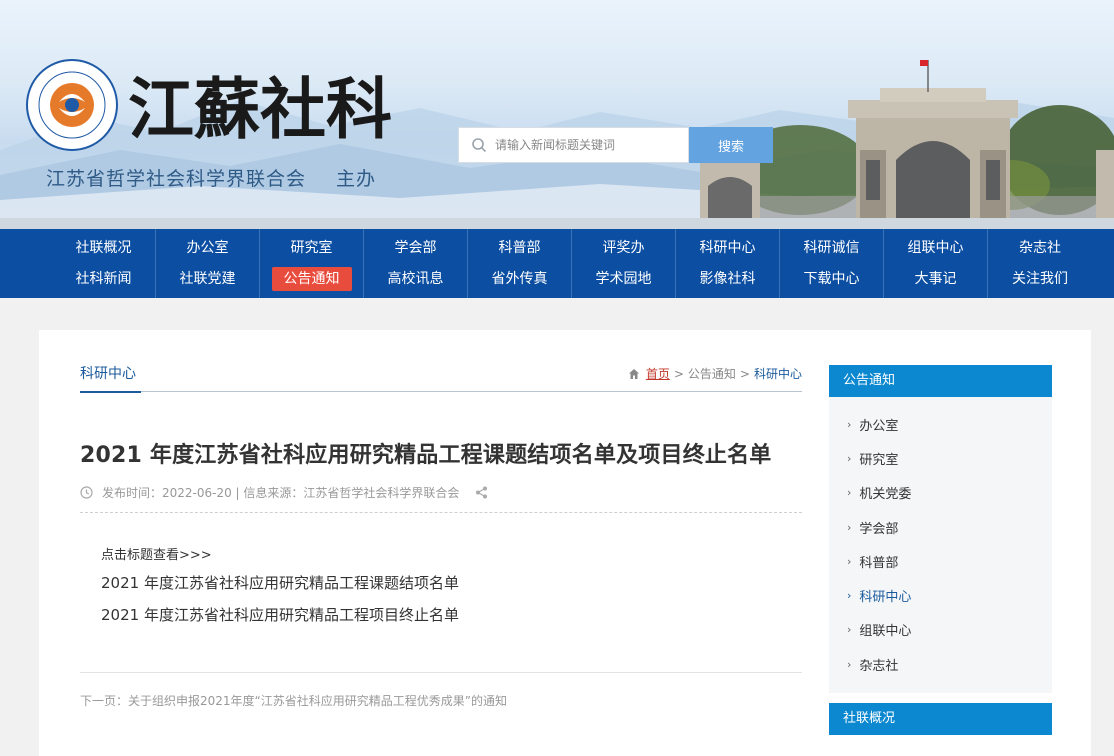 Image resolution: width=1114 pixels, height=756 pixels. Describe the element at coordinates (940, 719) in the screenshot. I see `sidebar-heading-overview: 社联概况` at that location.